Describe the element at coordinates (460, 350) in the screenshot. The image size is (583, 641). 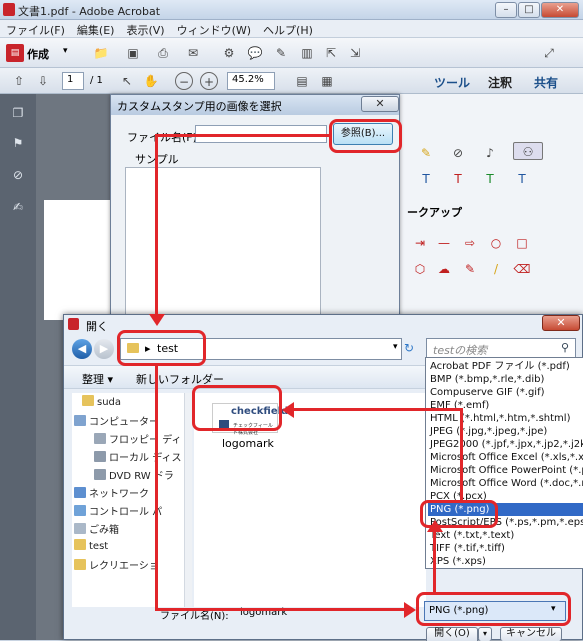
I see `search-placeholder: testの検索` at that location.